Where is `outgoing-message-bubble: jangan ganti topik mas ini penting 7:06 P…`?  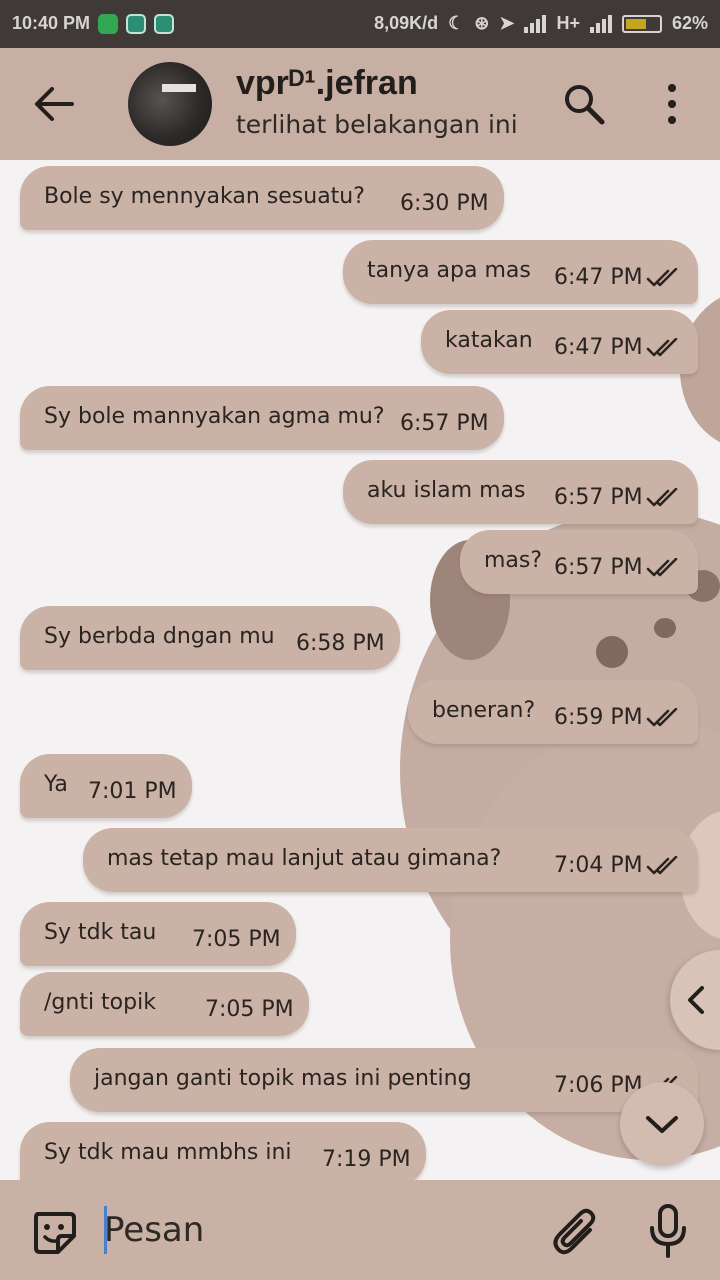 outgoing-message-bubble: jangan ganti topik mas ini penting 7:06 P… is located at coordinates (384, 1080).